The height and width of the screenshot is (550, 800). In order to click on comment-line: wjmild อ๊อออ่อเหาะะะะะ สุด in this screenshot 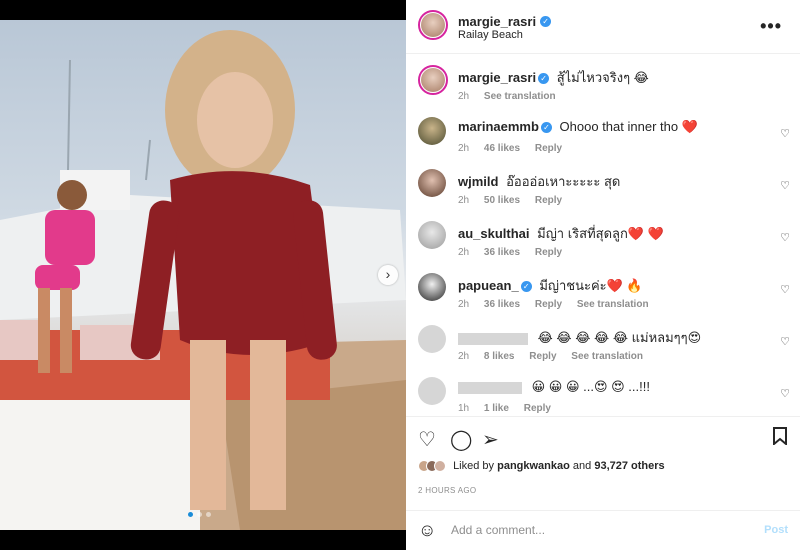, I will do `click(539, 181)`.